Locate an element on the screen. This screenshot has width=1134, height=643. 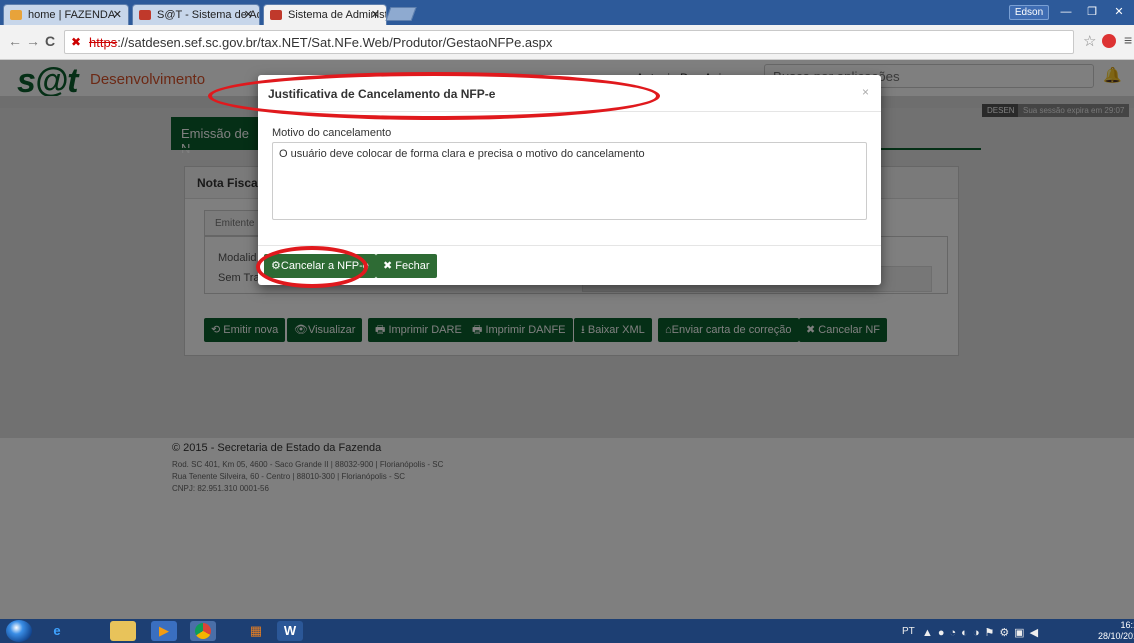
adblock-icon is located at coordinates (1109, 41).